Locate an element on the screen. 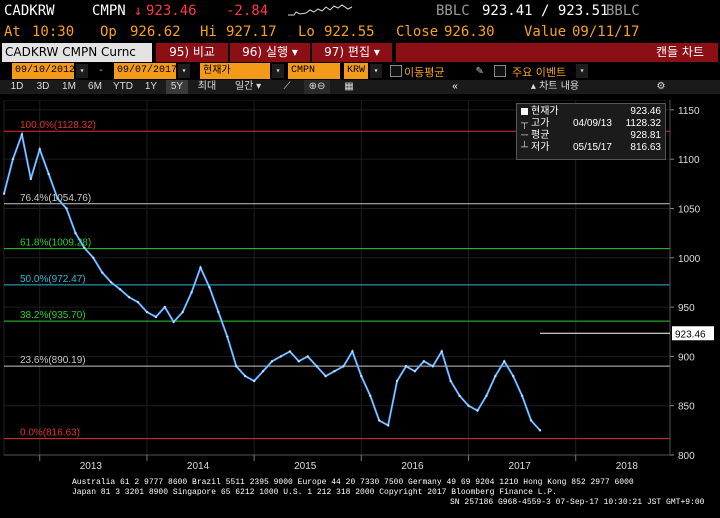 This screenshot has height=518, width=720. last-price-label: 923.46 is located at coordinates (690, 334).